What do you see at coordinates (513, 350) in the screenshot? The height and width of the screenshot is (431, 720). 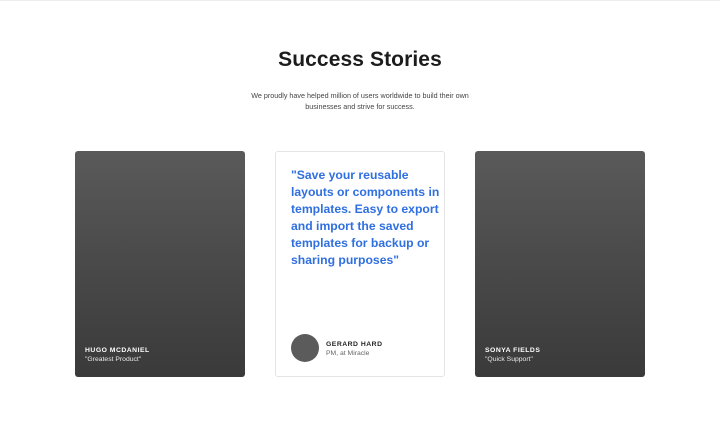 I see `testimonial-name: SONYA FIELDS` at bounding box center [513, 350].